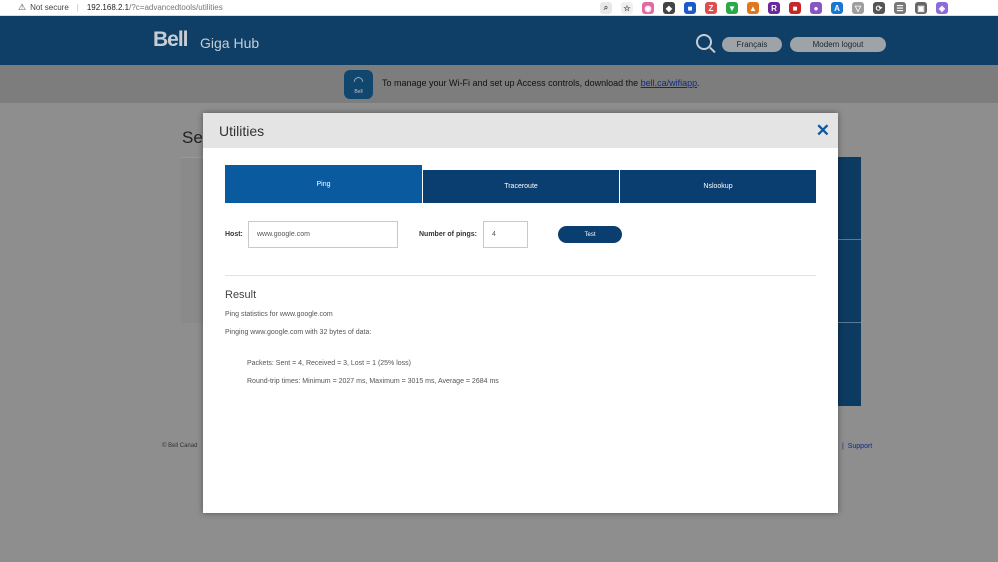 This screenshot has height=562, width=998. I want to click on support-link: | Support, so click(857, 446).